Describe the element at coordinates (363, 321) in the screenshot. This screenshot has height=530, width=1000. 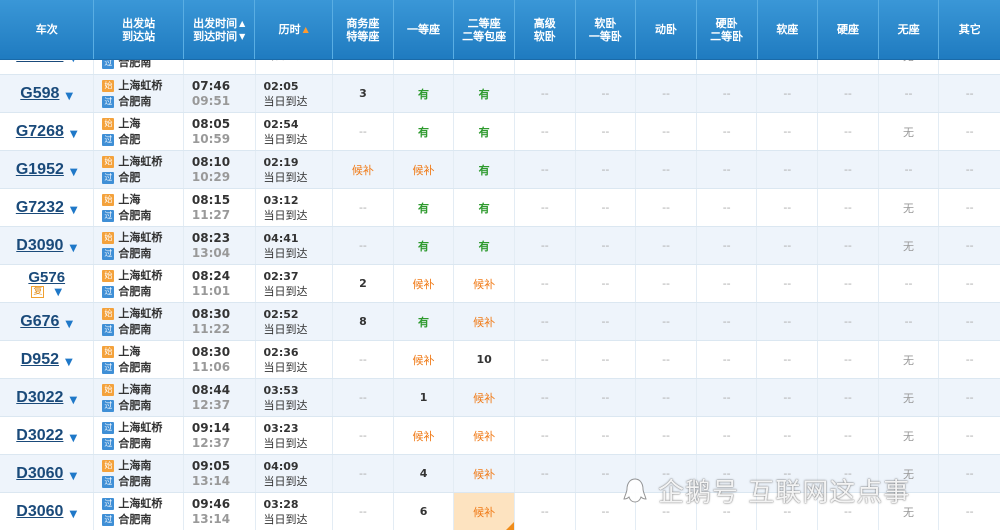
I see `seat-business: 8` at that location.